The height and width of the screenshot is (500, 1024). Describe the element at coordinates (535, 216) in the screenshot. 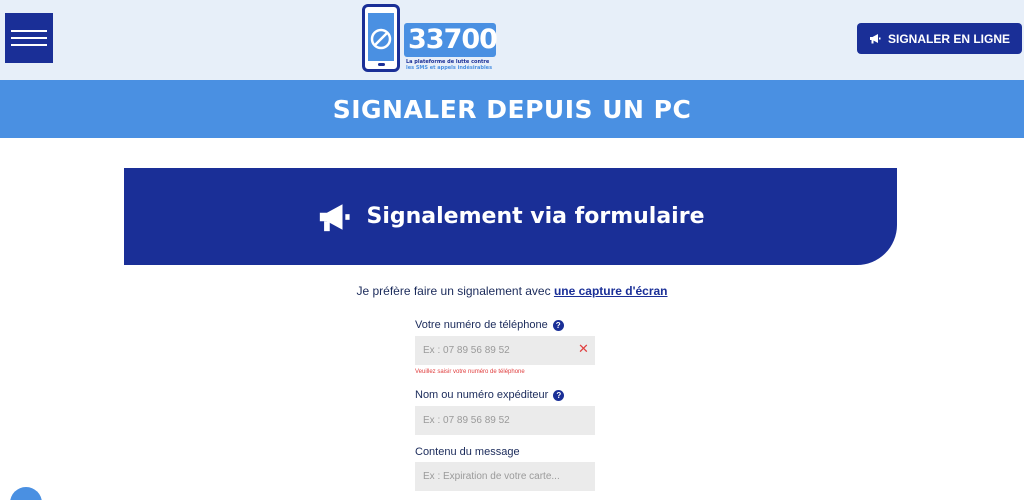

I see `form-card-title: Signalement via formulaire` at that location.